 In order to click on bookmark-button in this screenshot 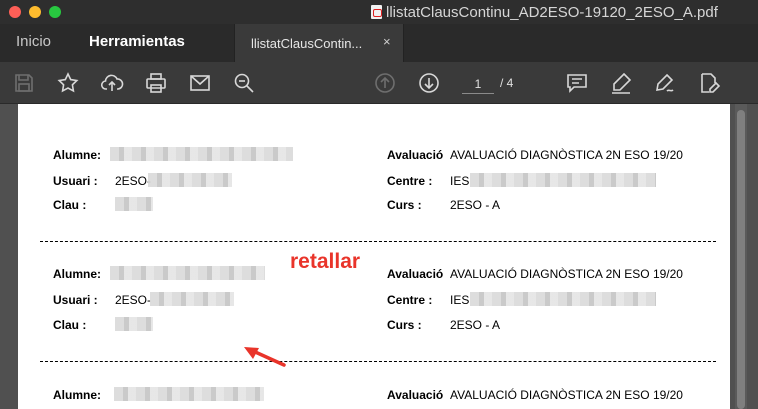, I will do `click(68, 83)`.